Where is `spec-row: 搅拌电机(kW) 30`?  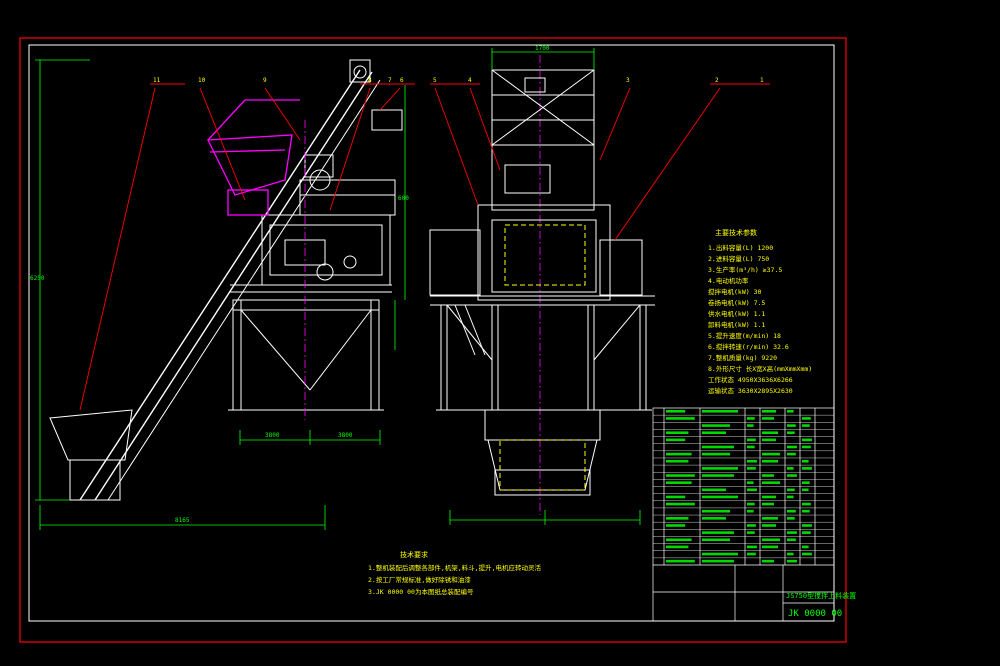
spec-row: 搅拌电机(kW) 30 is located at coordinates (734, 291).